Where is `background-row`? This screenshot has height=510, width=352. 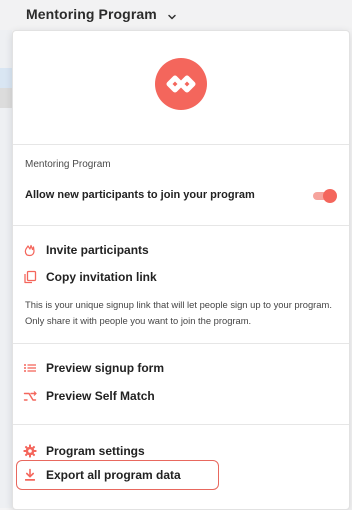
background-row is located at coordinates (6, 98).